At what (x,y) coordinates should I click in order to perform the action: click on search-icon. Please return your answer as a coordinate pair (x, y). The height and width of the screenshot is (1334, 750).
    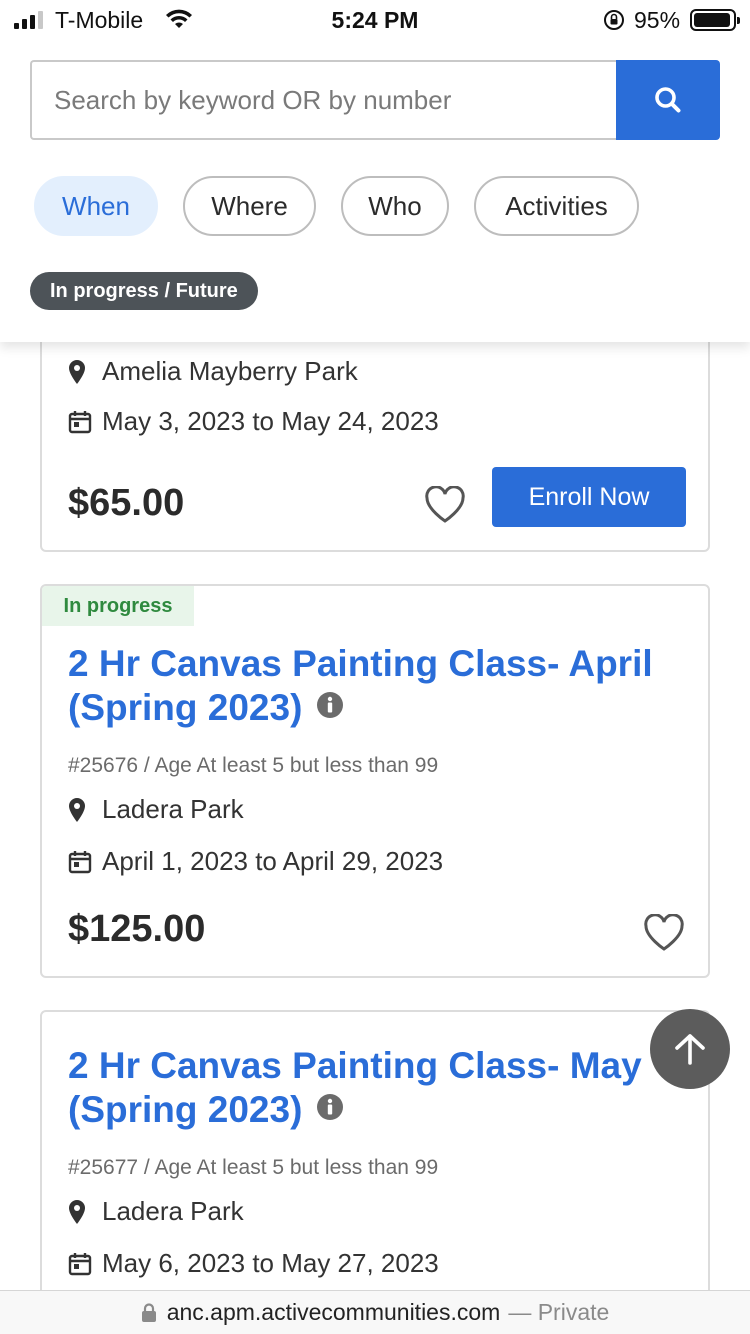
    Looking at the image, I should click on (668, 100).